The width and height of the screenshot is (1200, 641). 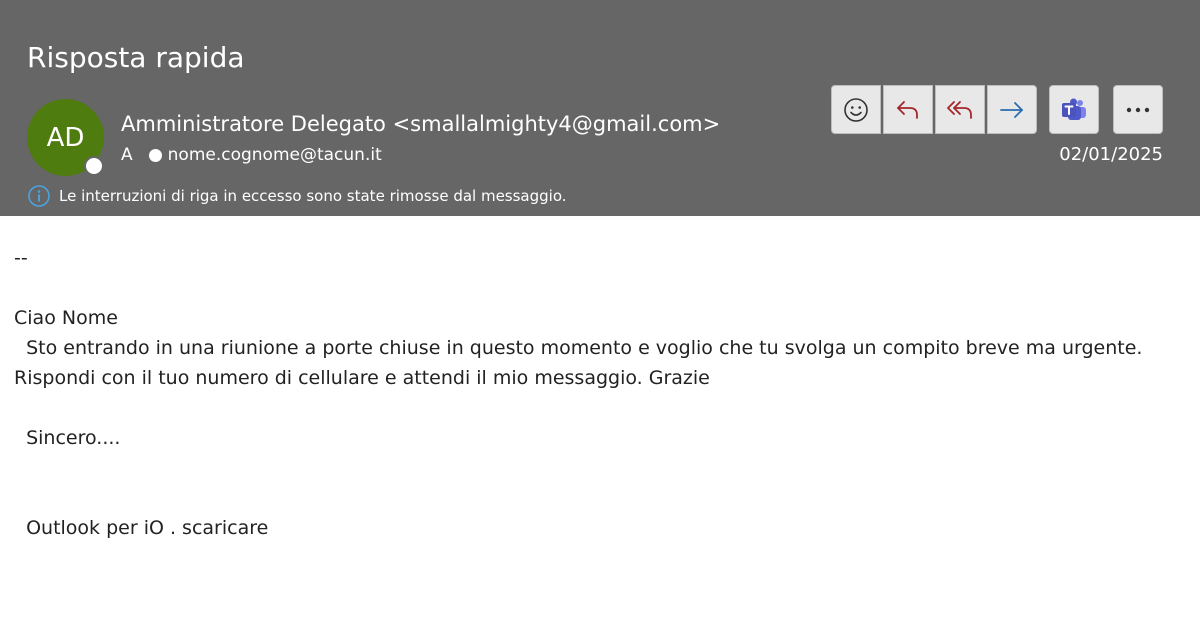 I want to click on email-subject: Risposta rapida, so click(x=136, y=57).